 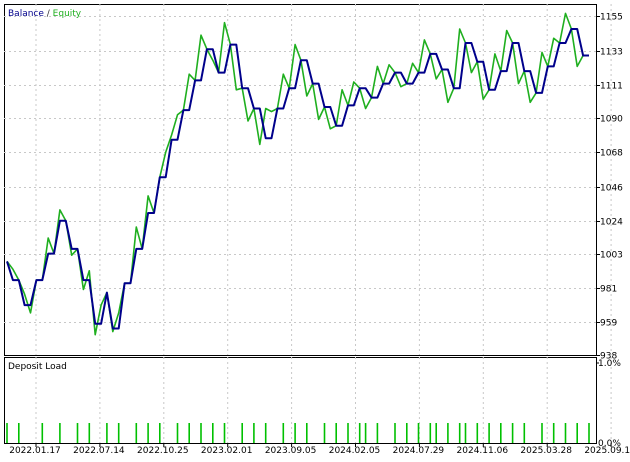 I want to click on x-tick-label: 2023.09.05, so click(x=291, y=451).